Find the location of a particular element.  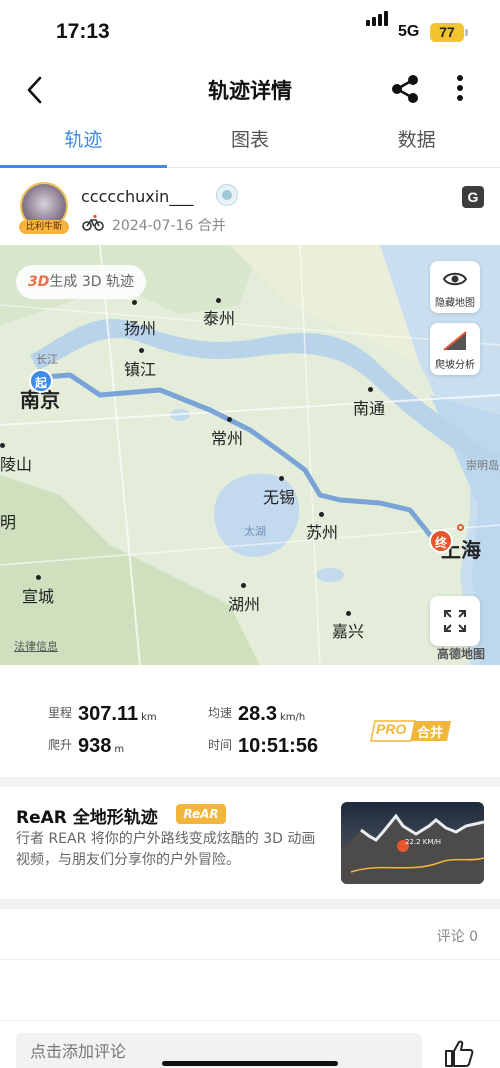

slope-icon is located at coordinates (455, 341).